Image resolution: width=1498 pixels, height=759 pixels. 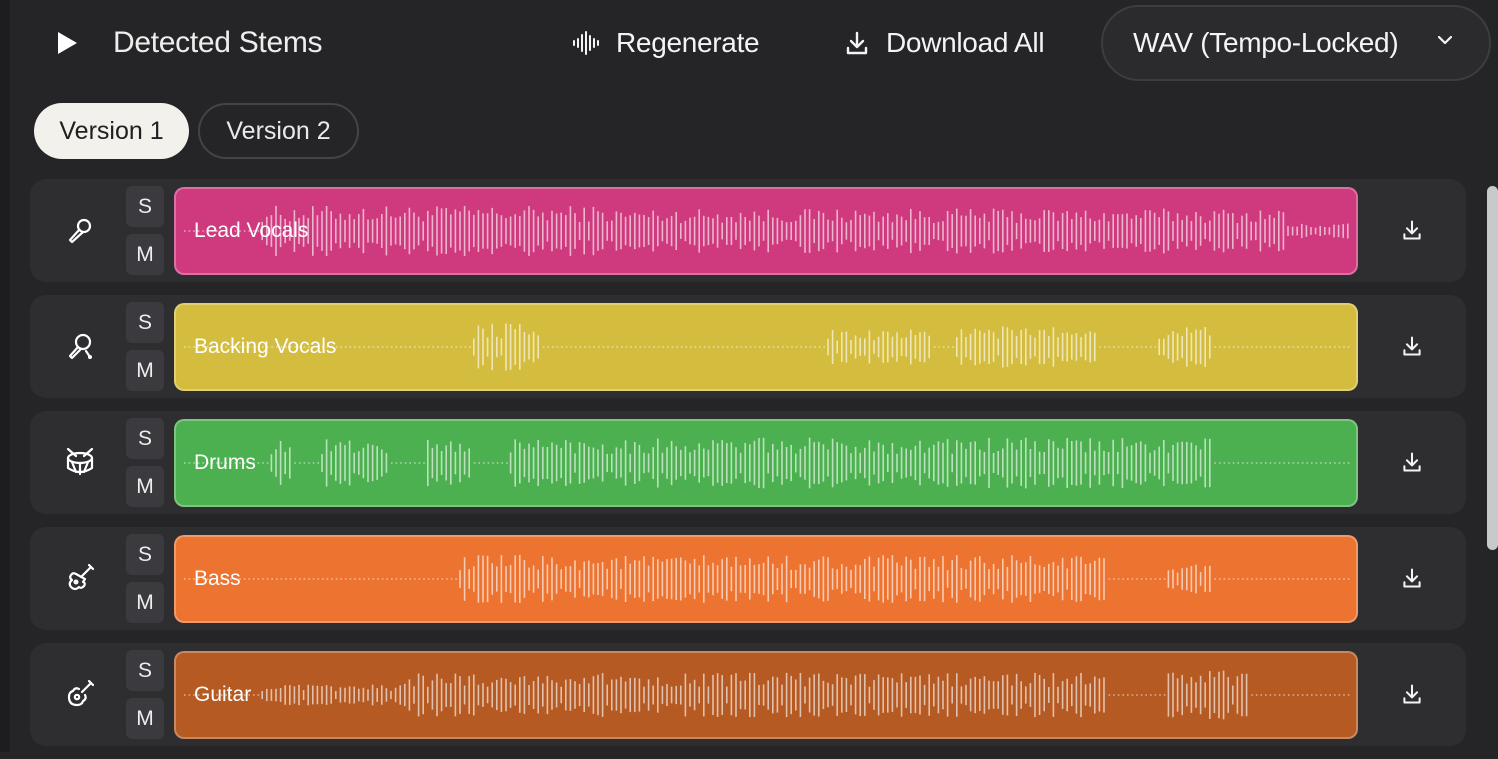 I want to click on regenerate-button: Regenerate, so click(x=666, y=43).